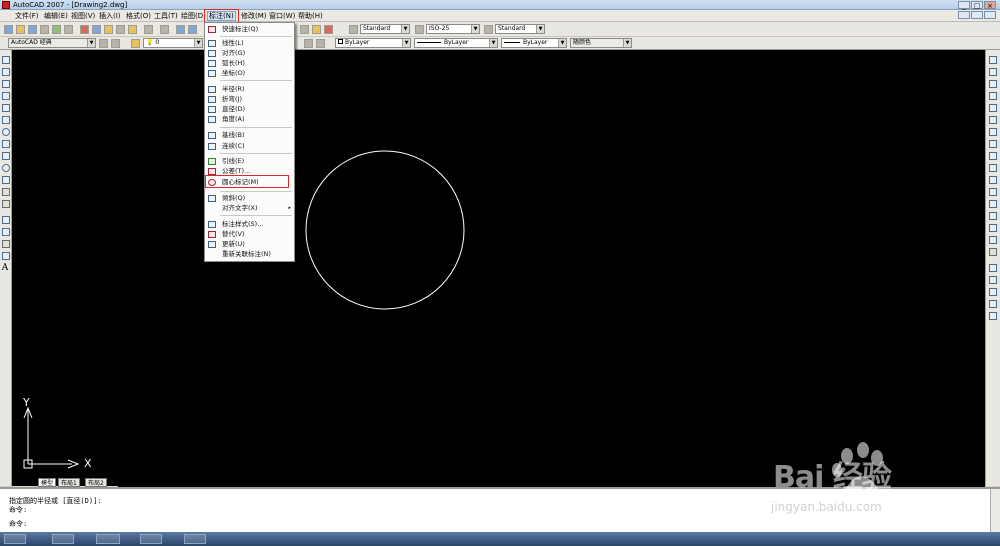  Describe the element at coordinates (20, 29) in the screenshot. I see `open-file-icon` at that location.